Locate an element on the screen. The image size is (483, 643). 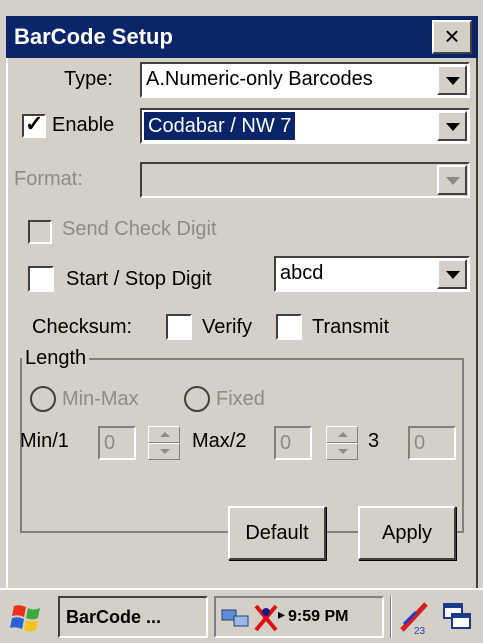
max-label: Max/2 is located at coordinates (219, 441).